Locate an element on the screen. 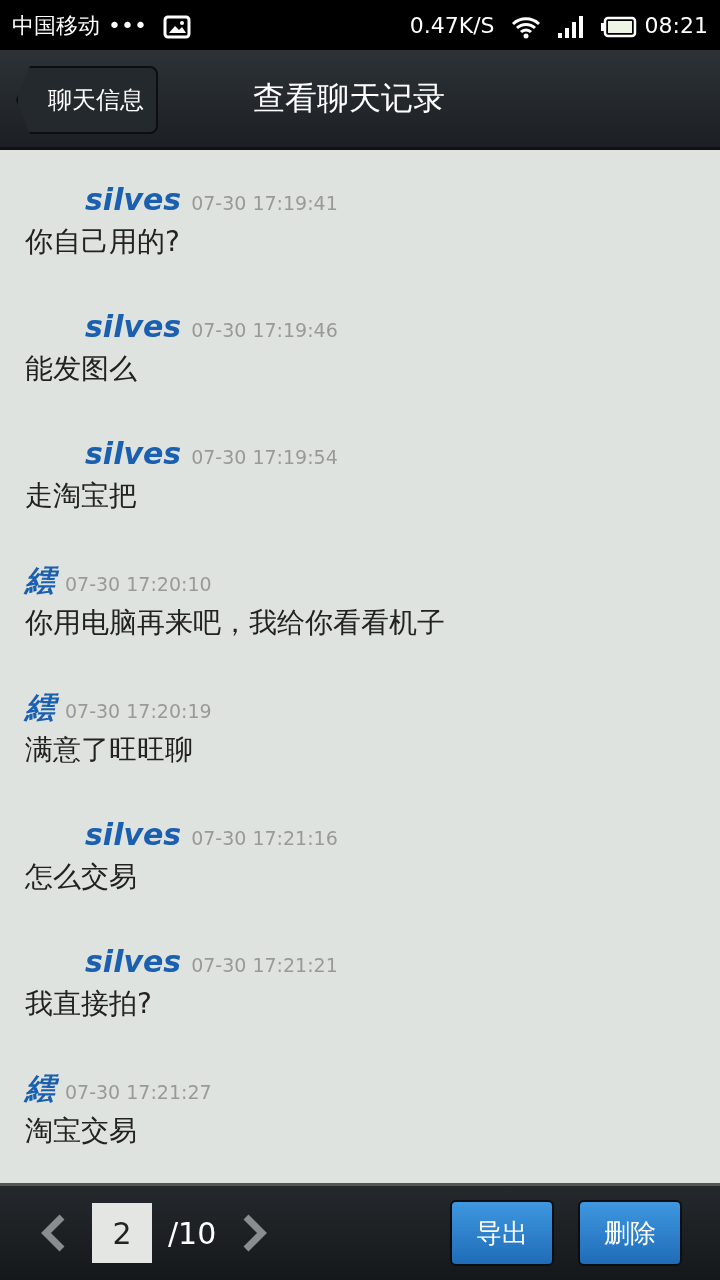 This screenshot has height=1280, width=720. message-time: 07-30 17:19:54 is located at coordinates (264, 457).